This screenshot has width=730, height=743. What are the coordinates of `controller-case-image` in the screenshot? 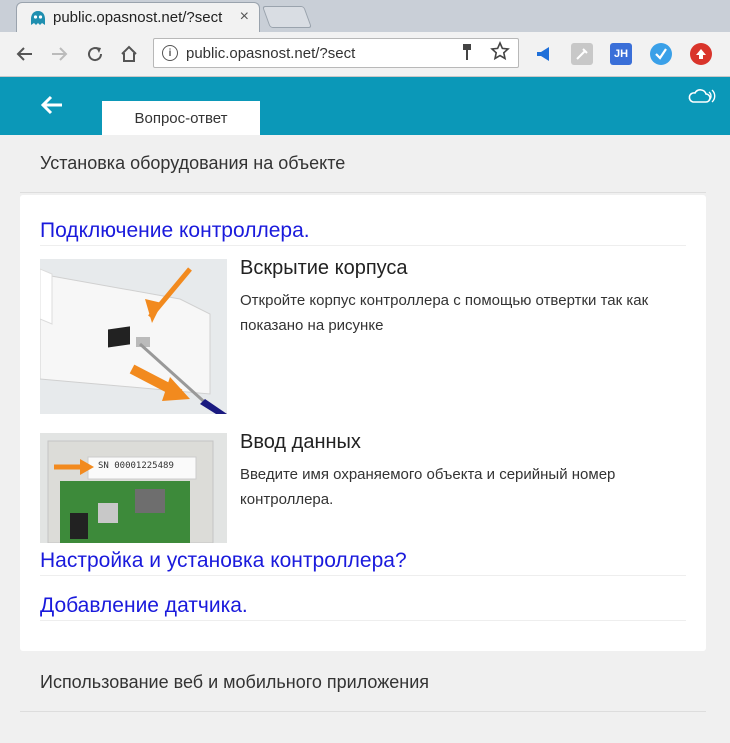 It's located at (133, 336).